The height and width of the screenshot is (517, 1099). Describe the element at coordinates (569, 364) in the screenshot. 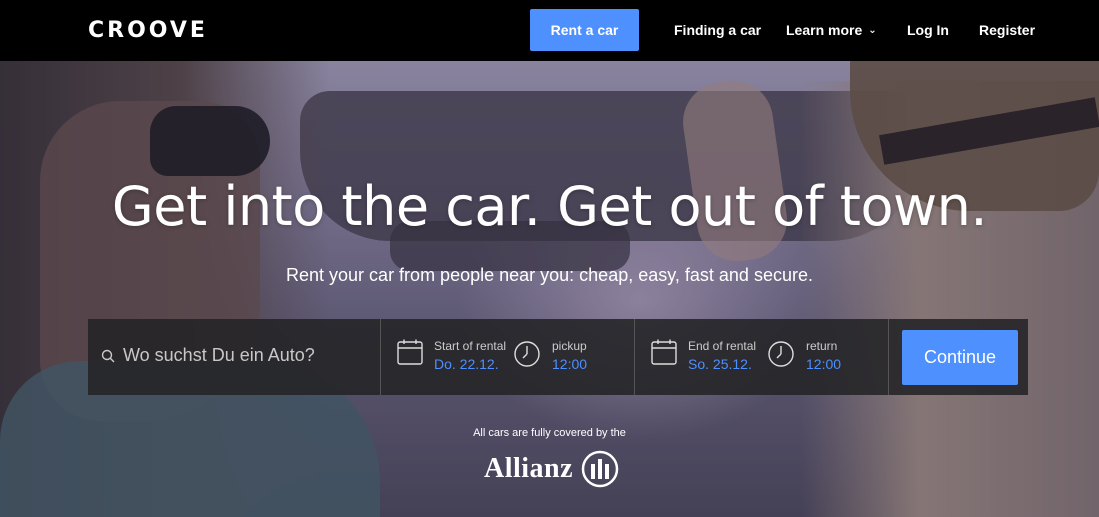

I see `pickup-time-value: 12:00` at that location.